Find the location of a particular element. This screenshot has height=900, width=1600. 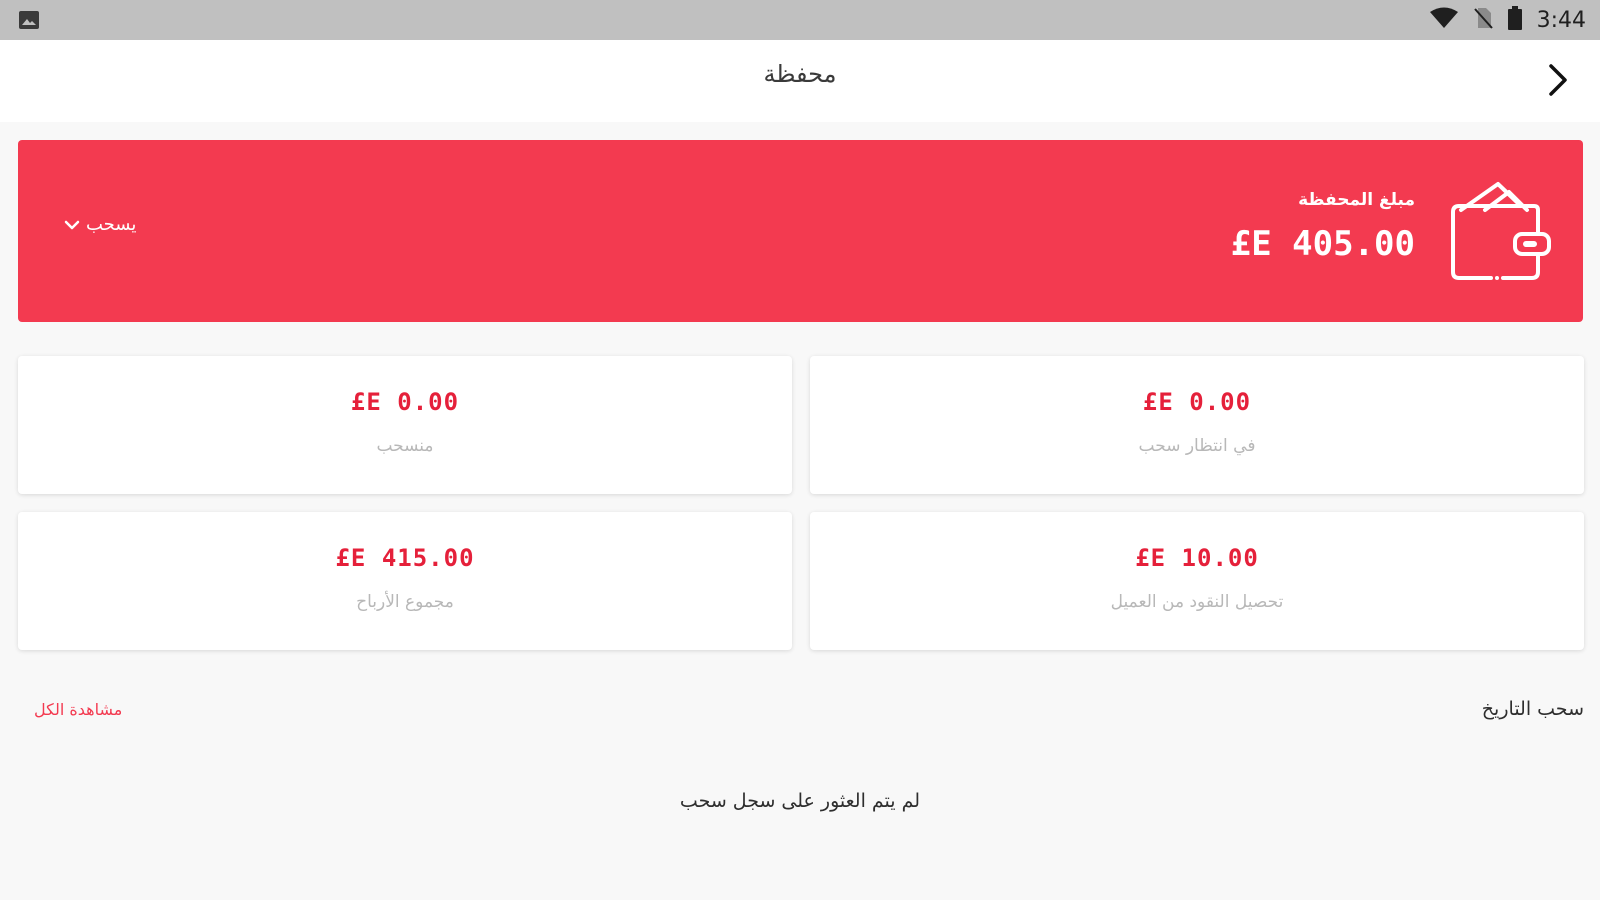

no-sim-icon is located at coordinates (1483, 20).